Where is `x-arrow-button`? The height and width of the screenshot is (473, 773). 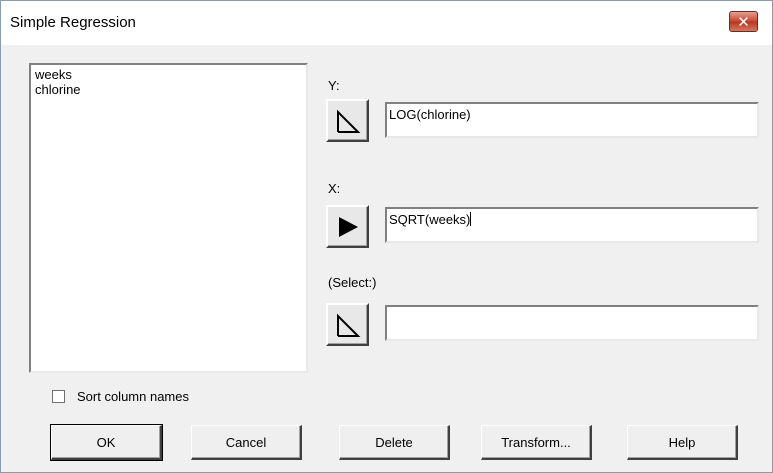 x-arrow-button is located at coordinates (347, 226).